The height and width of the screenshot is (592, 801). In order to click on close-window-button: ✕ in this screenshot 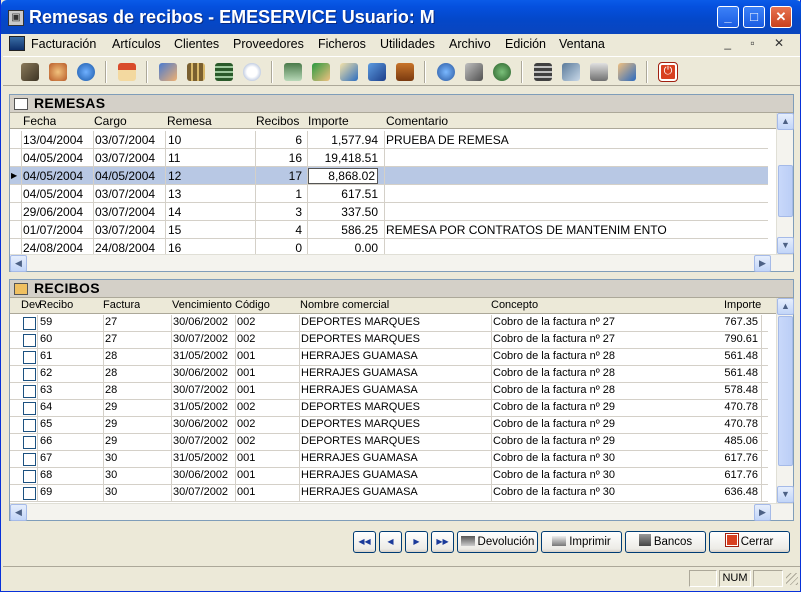, I will do `click(781, 17)`.